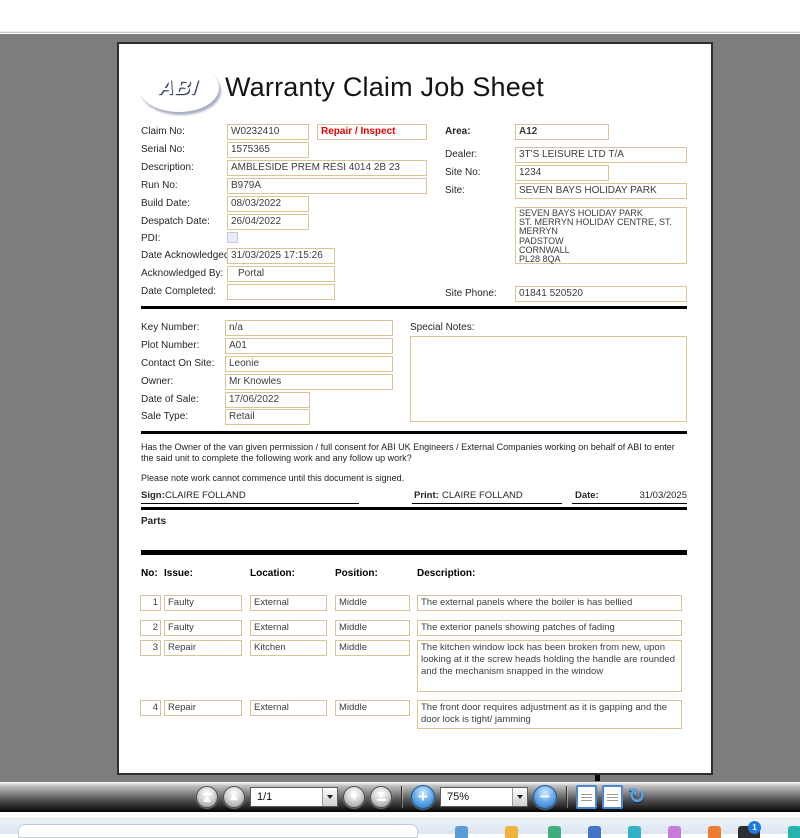  I want to click on claim-no-label: Claim No:, so click(163, 131).